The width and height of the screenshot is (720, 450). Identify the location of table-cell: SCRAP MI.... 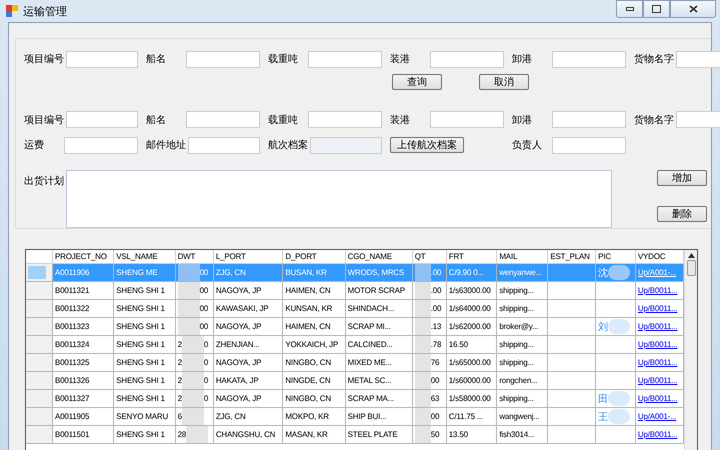
(378, 327).